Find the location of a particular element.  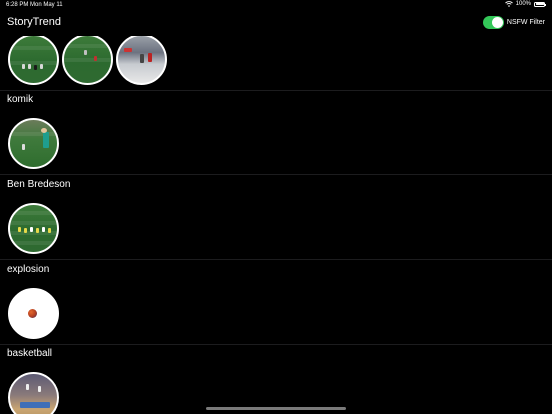

battery-icon is located at coordinates (540, 4).